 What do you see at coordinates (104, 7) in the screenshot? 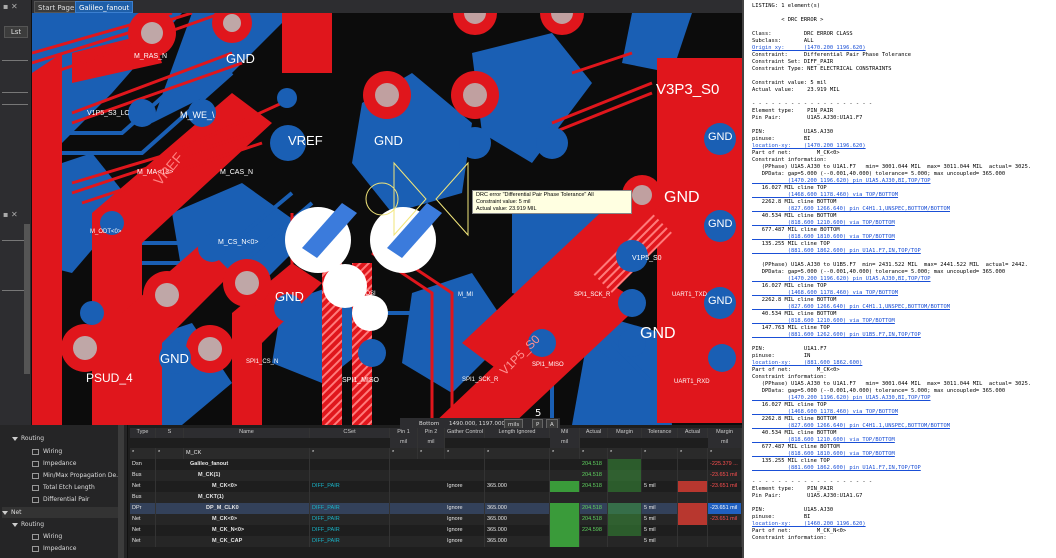
I see `tab-galileo-fanout: Galileo_fanout` at bounding box center [104, 7].